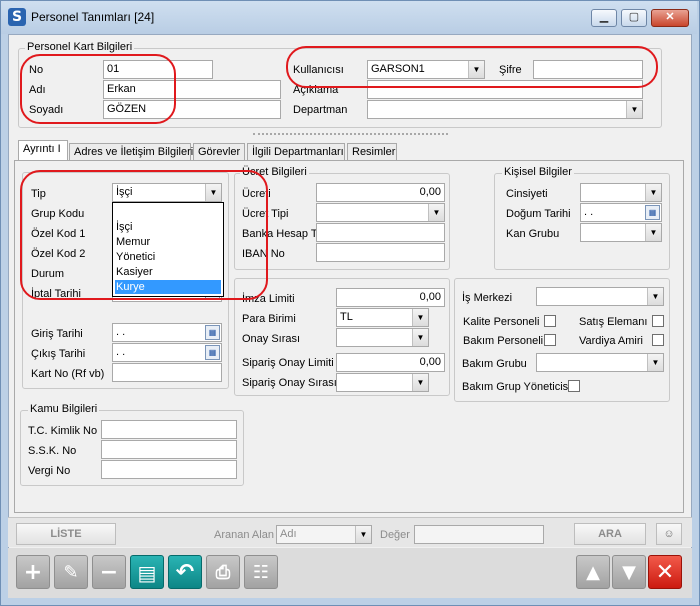 This screenshot has width=700, height=606. I want to click on highlight-circle-user, so click(472, 67).